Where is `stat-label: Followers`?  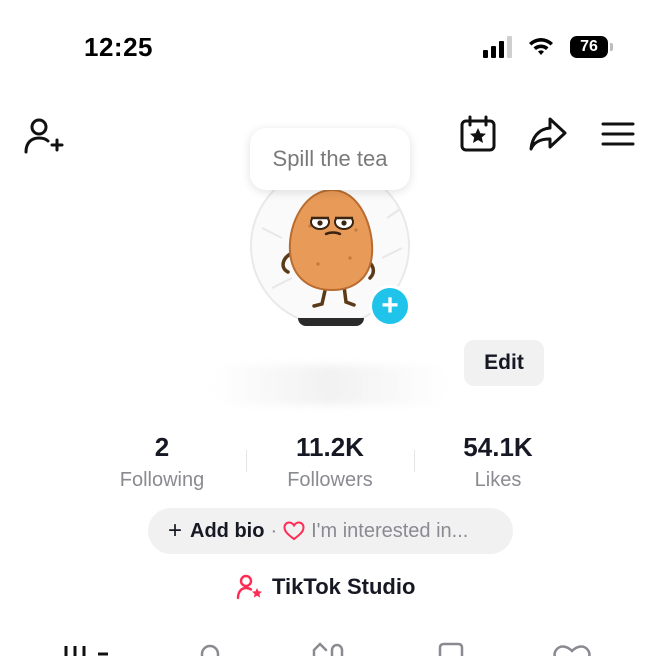
stat-label: Followers is located at coordinates (330, 480).